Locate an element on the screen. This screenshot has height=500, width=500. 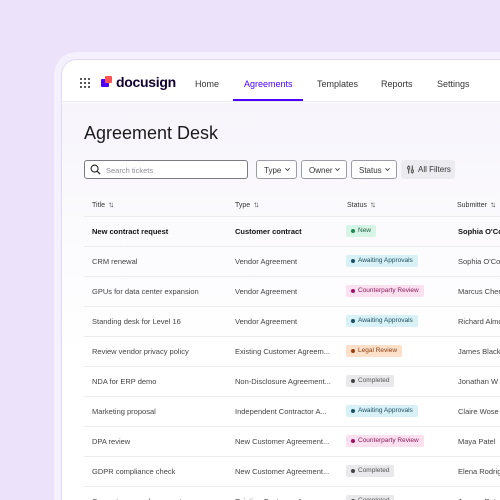
column-header-submitter: Submitter ↑↓ is located at coordinates (476, 204).